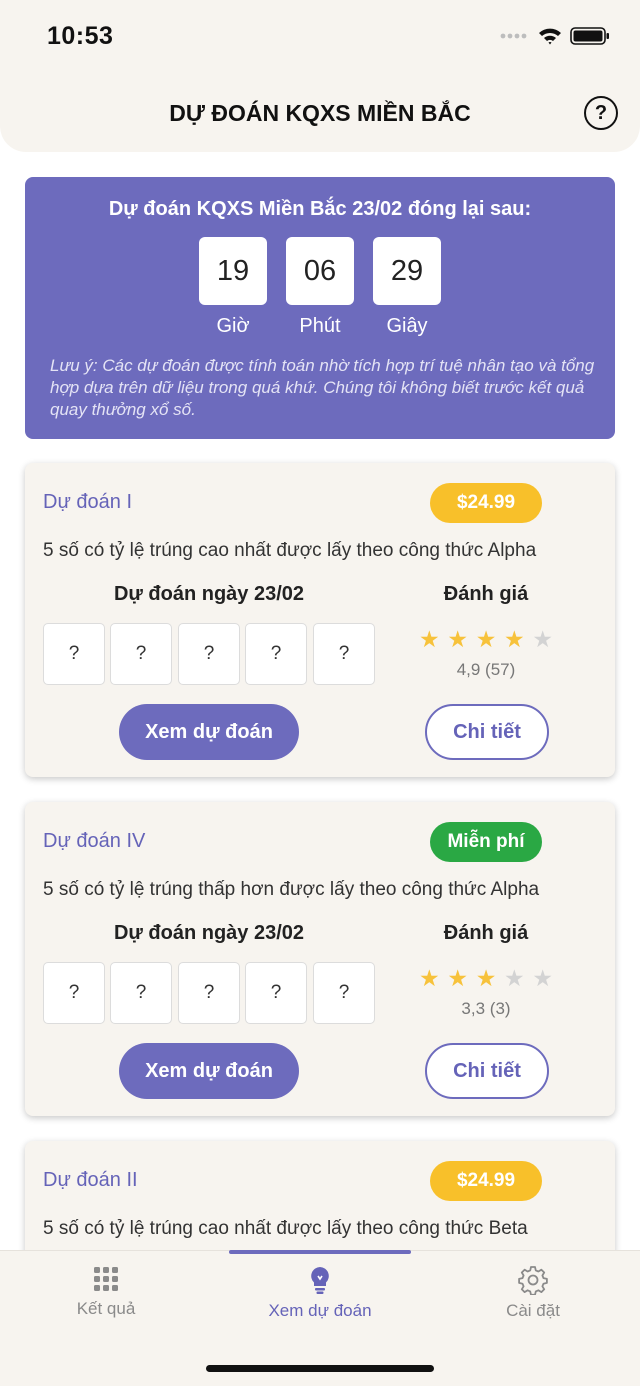  What do you see at coordinates (589, 36) in the screenshot?
I see `battery-icon` at bounding box center [589, 36].